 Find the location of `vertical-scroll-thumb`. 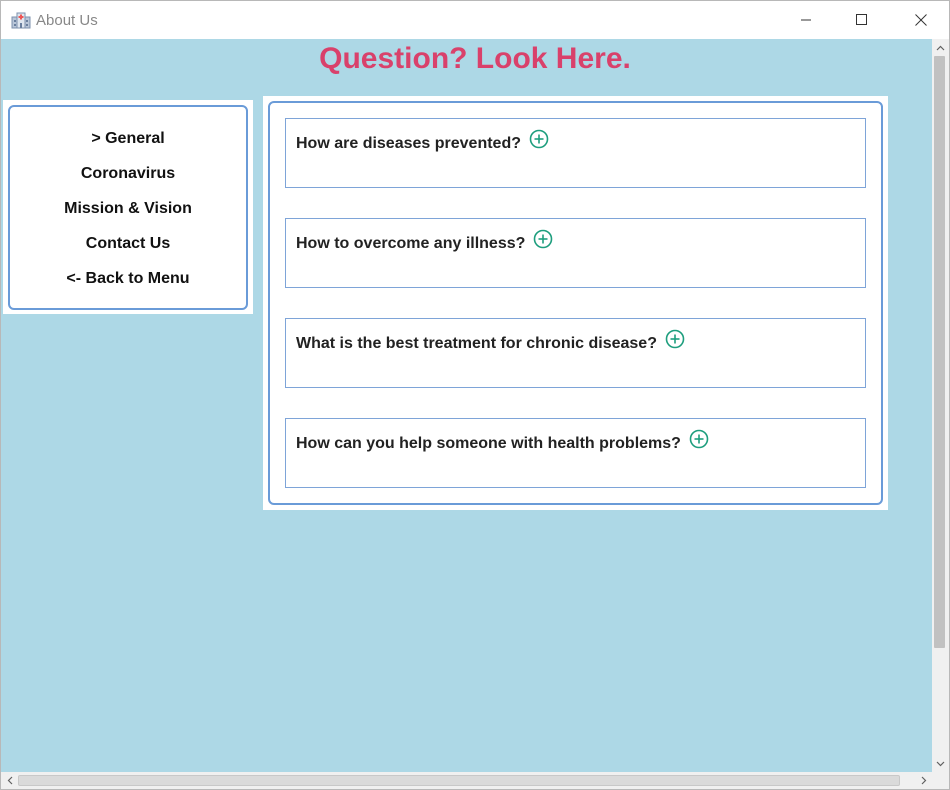

vertical-scroll-thumb is located at coordinates (939, 352).